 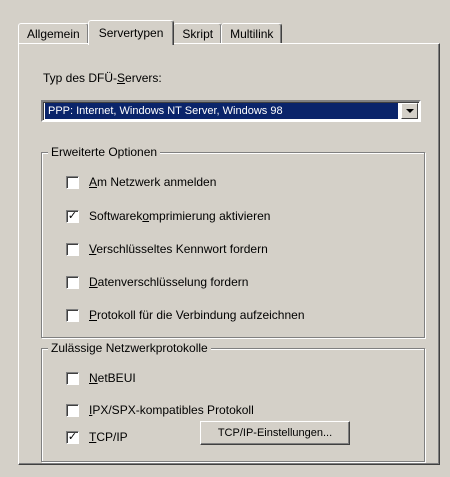 I want to click on option-label: Datenverschlüsselung fordern, so click(x=169, y=282).